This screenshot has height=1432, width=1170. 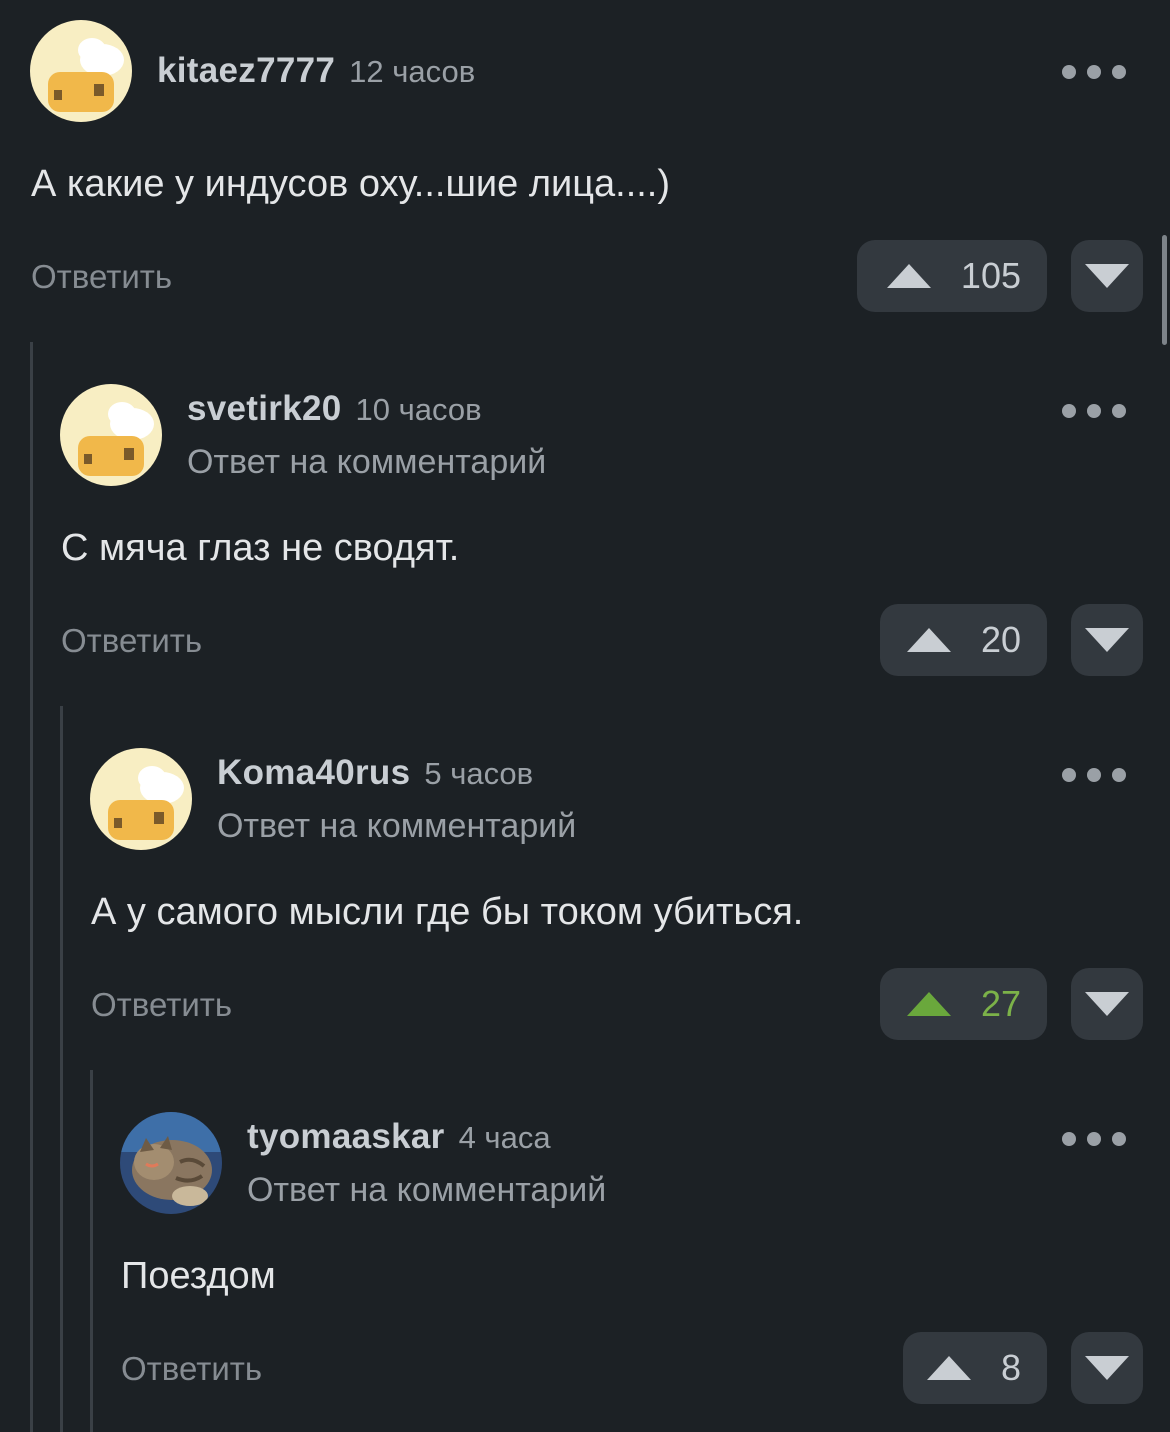 I want to click on username: svetirk20 10 часов, so click(x=334, y=409).